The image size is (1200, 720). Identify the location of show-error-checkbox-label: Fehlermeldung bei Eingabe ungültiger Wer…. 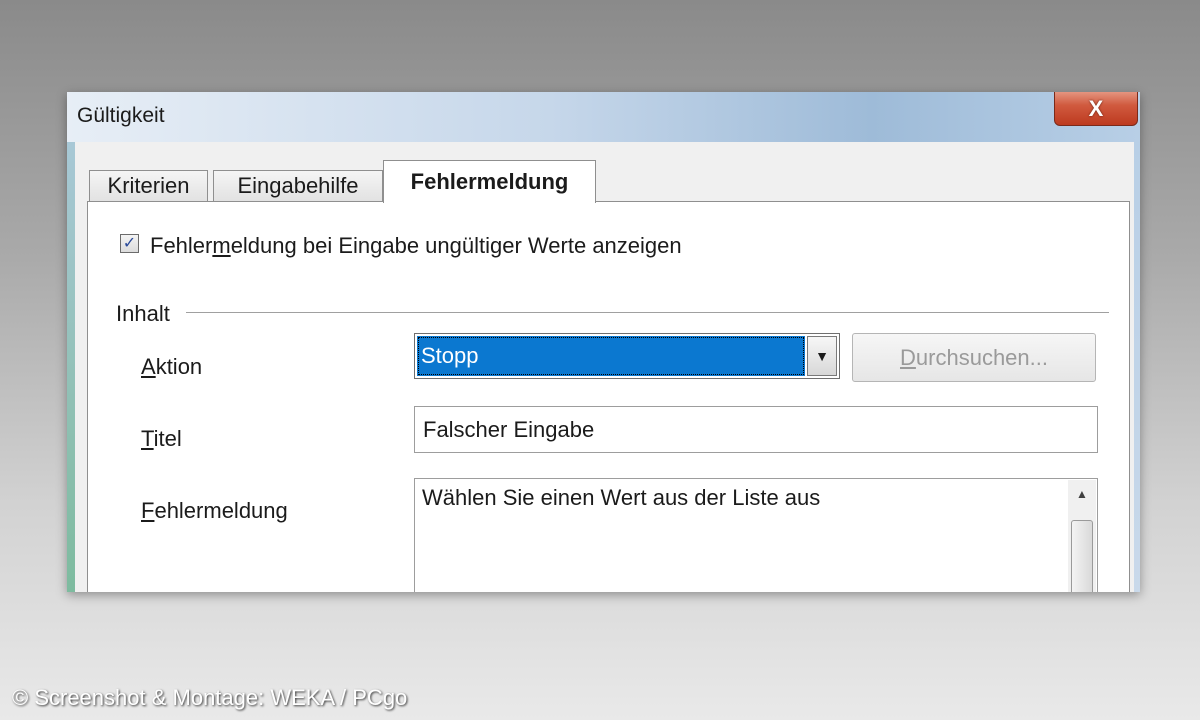
(416, 246).